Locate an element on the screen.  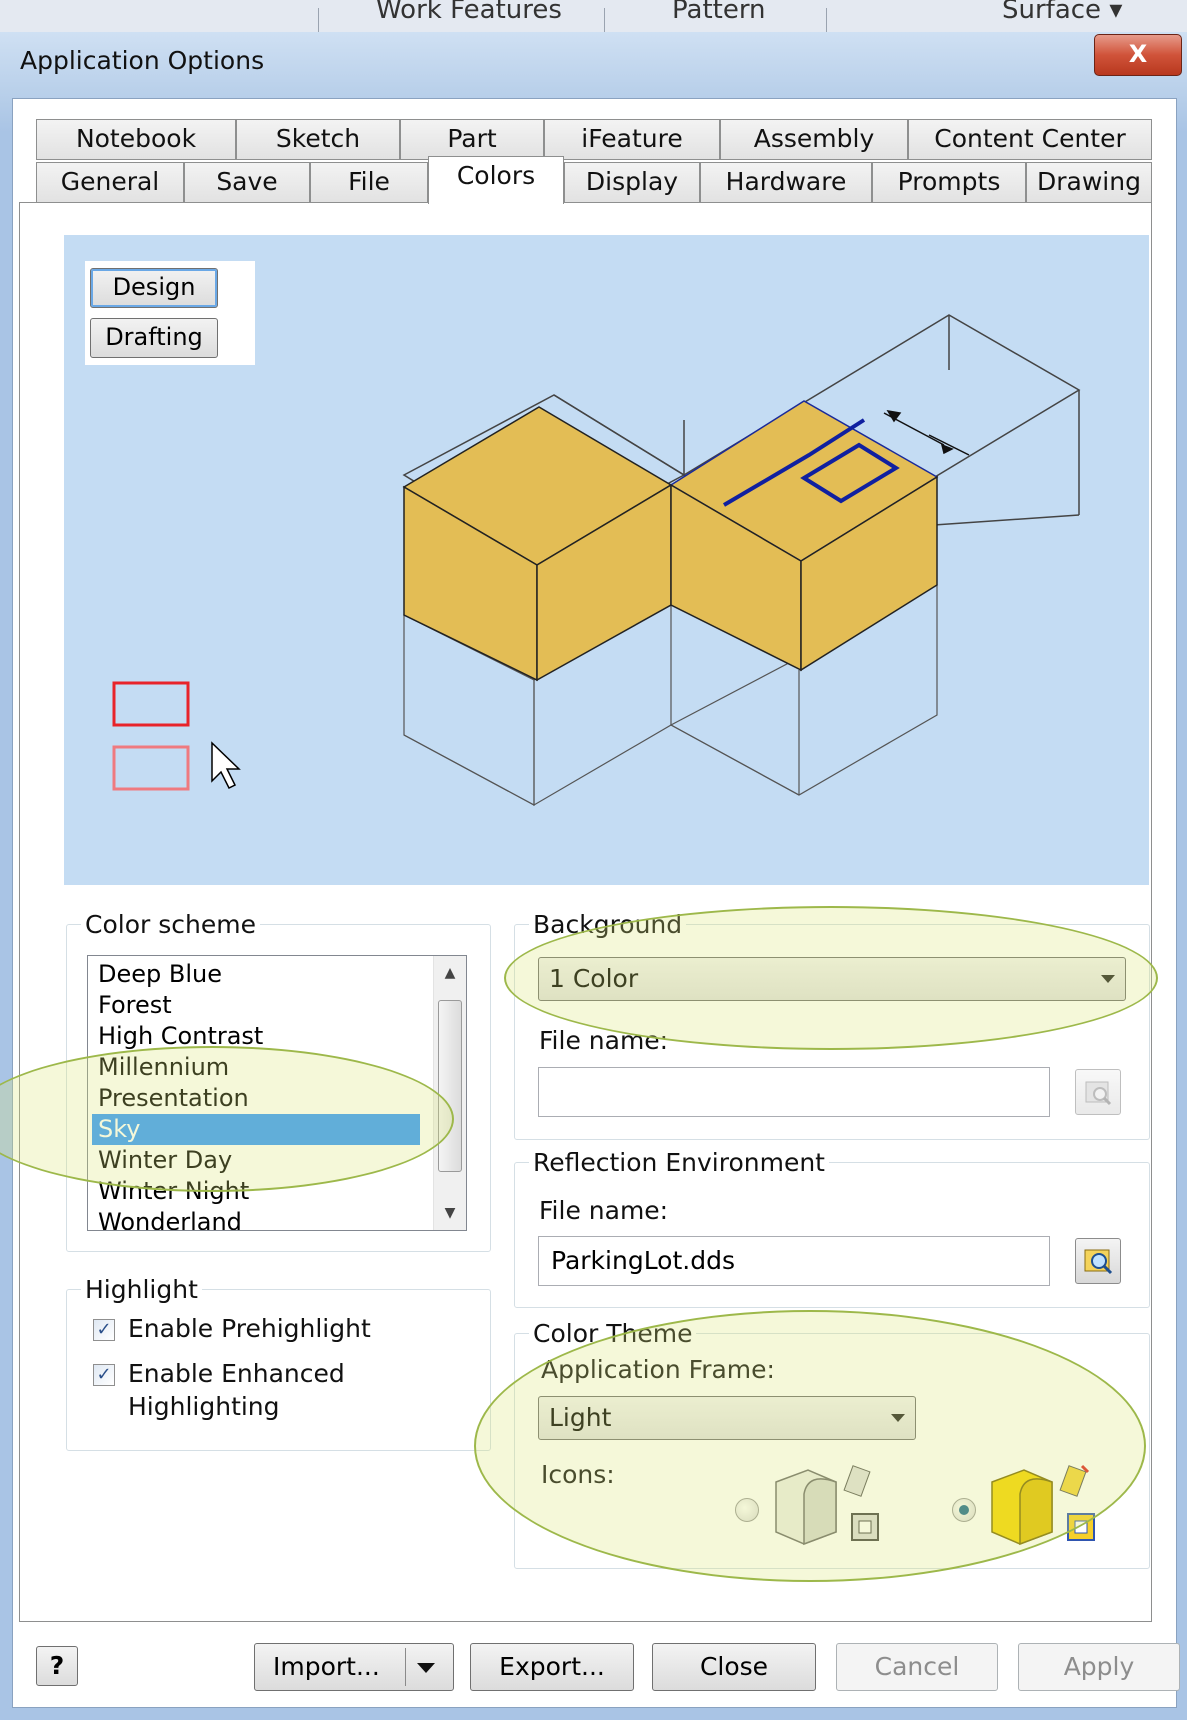
import-dropdown-arrow-icon is located at coordinates (426, 1668).